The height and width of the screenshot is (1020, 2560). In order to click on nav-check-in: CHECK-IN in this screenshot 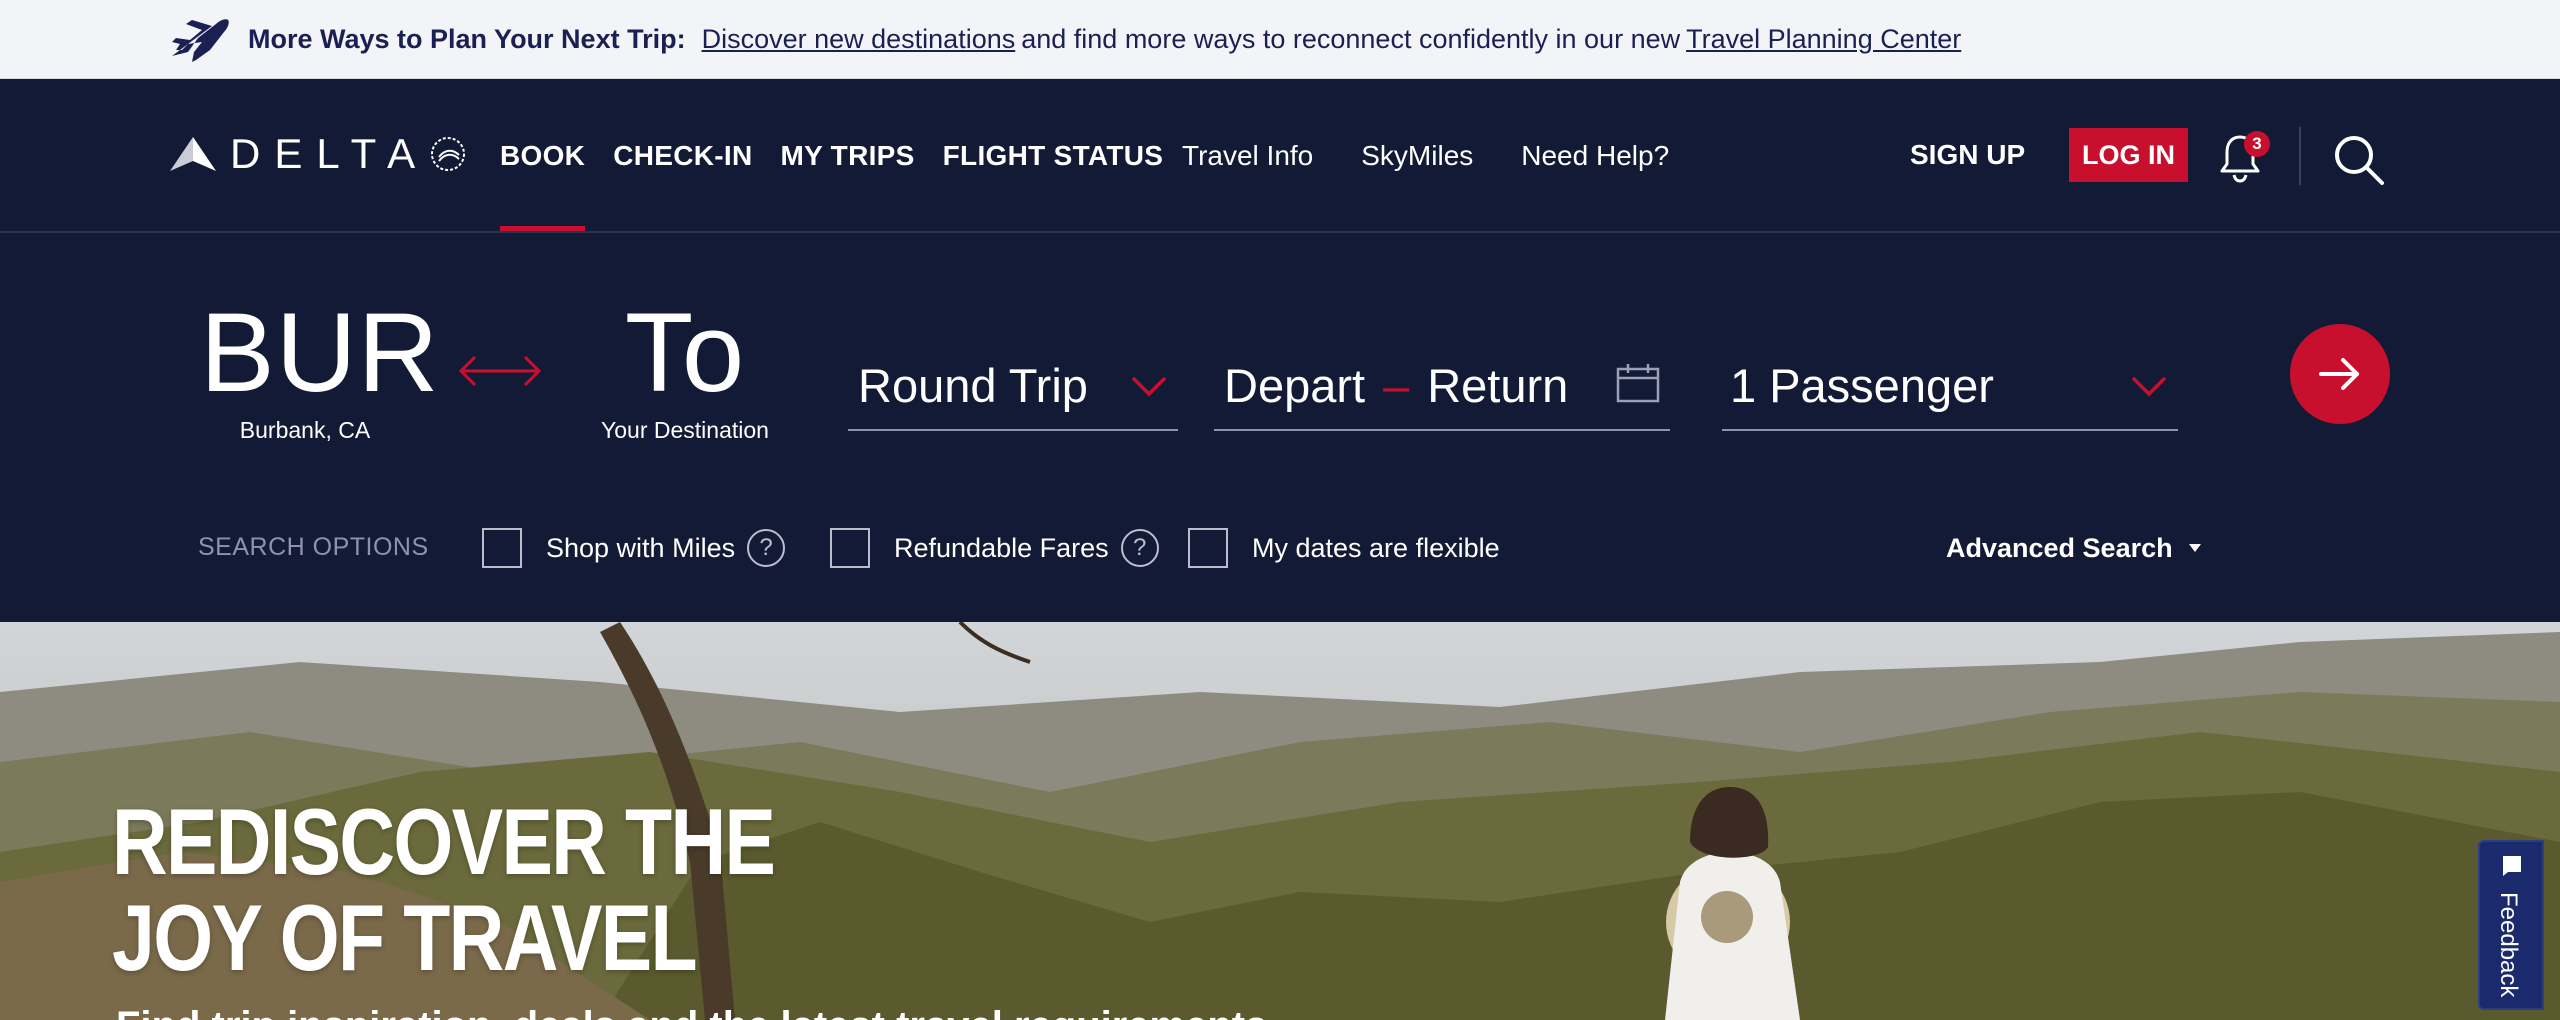, I will do `click(682, 156)`.